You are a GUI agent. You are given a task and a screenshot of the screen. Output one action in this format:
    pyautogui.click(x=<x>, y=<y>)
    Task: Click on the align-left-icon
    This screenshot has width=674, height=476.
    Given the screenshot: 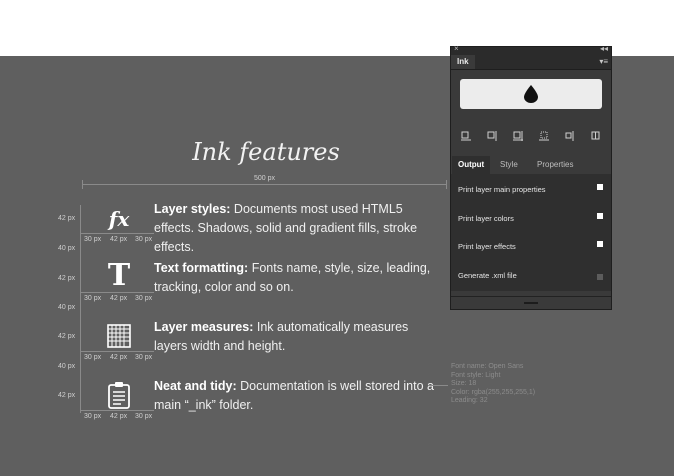 What is the action you would take?
    pyautogui.click(x=466, y=136)
    